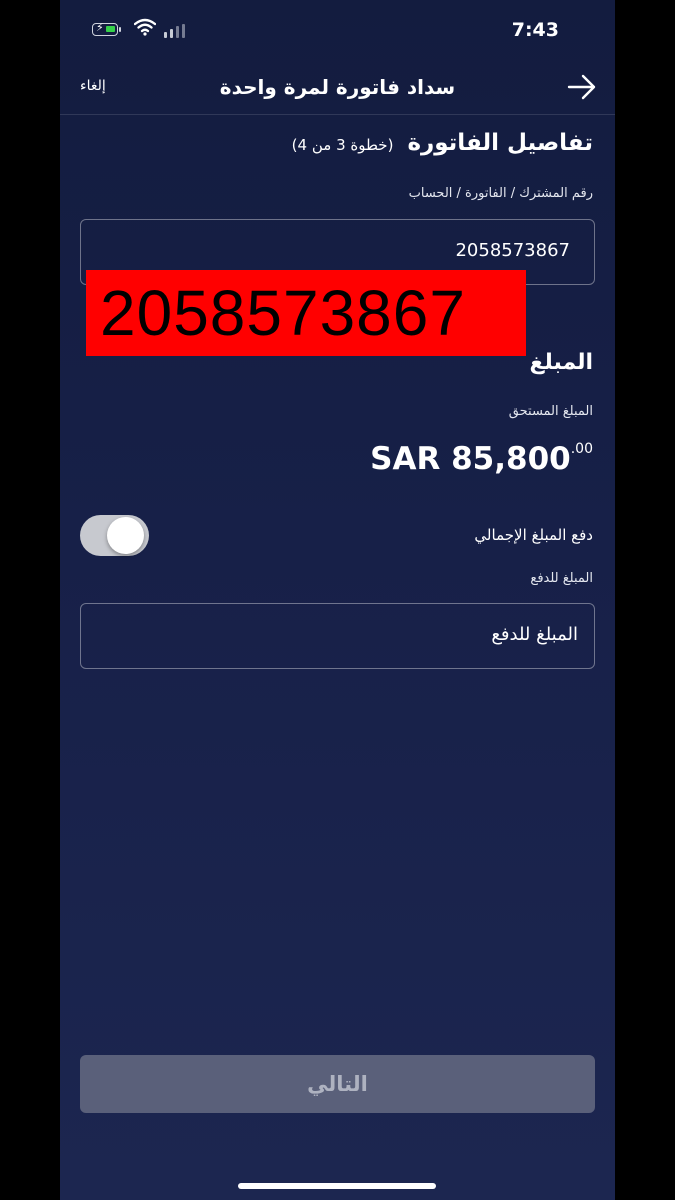 The height and width of the screenshot is (1200, 675). I want to click on toggle-knob, so click(125, 535).